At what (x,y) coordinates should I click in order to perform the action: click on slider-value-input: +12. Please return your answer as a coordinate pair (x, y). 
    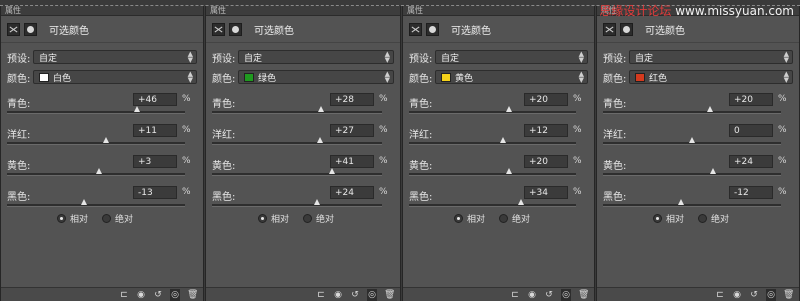
    Looking at the image, I should click on (546, 130).